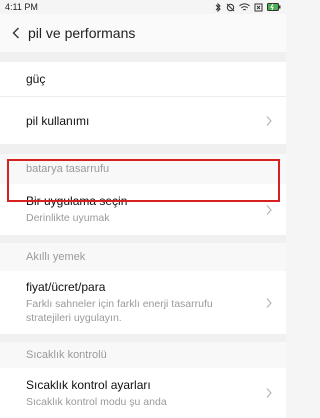  Describe the element at coordinates (77, 201) in the screenshot. I see `item-title: Bir uygulama seçin` at that location.